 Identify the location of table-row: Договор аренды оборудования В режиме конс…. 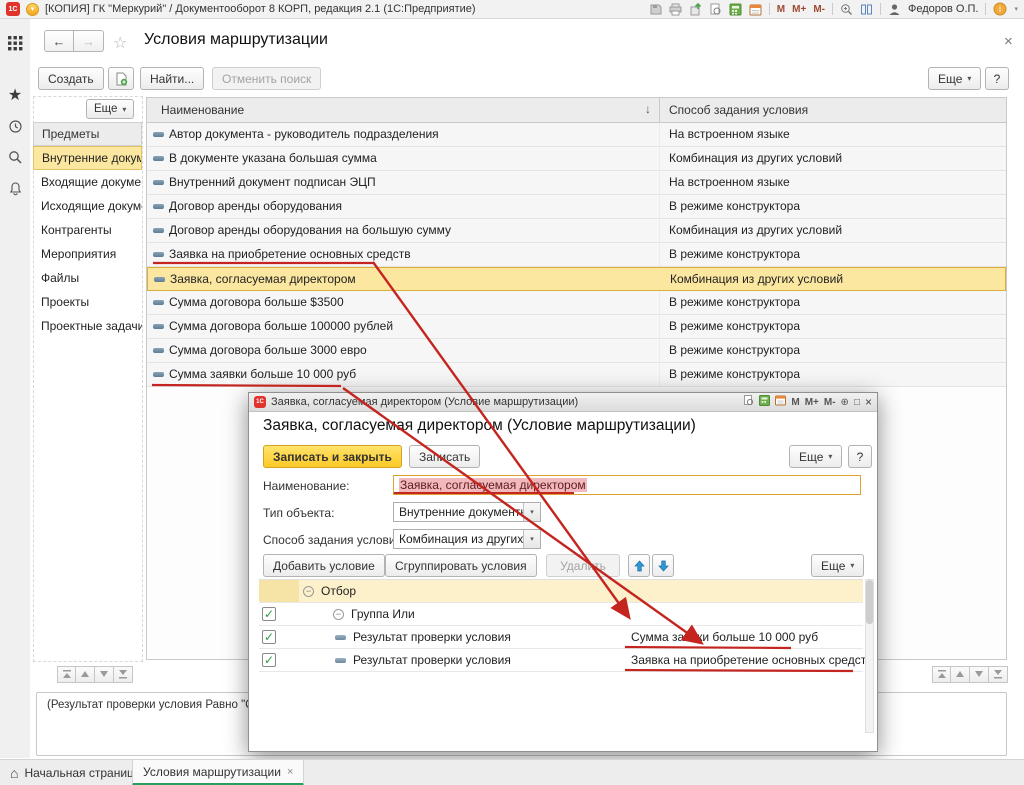
(576, 207).